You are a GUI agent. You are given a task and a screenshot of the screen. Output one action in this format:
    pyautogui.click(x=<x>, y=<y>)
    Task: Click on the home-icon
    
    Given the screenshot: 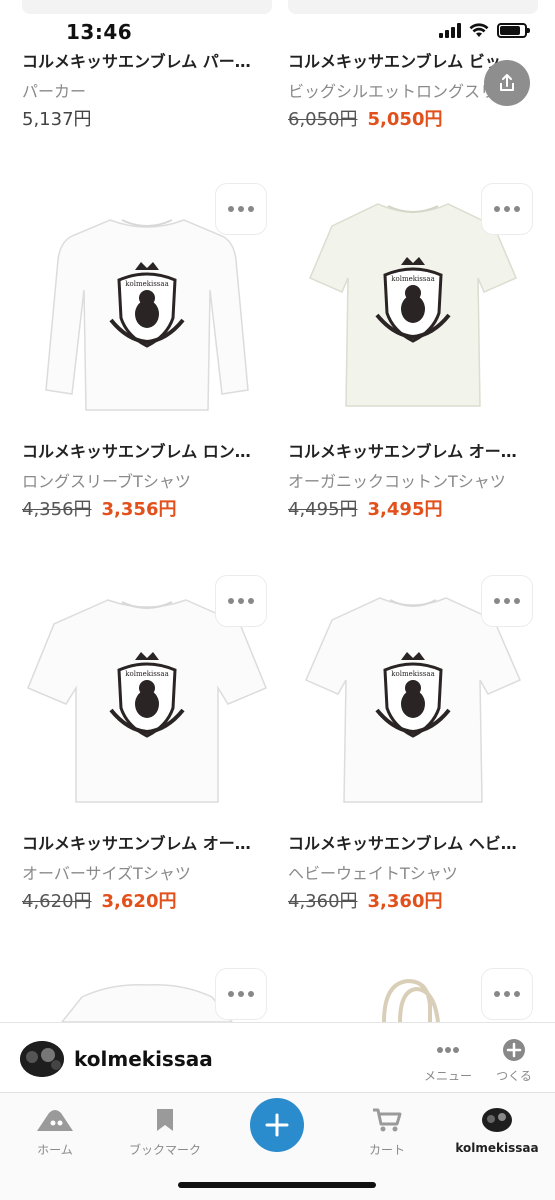 What is the action you would take?
    pyautogui.click(x=55, y=1120)
    